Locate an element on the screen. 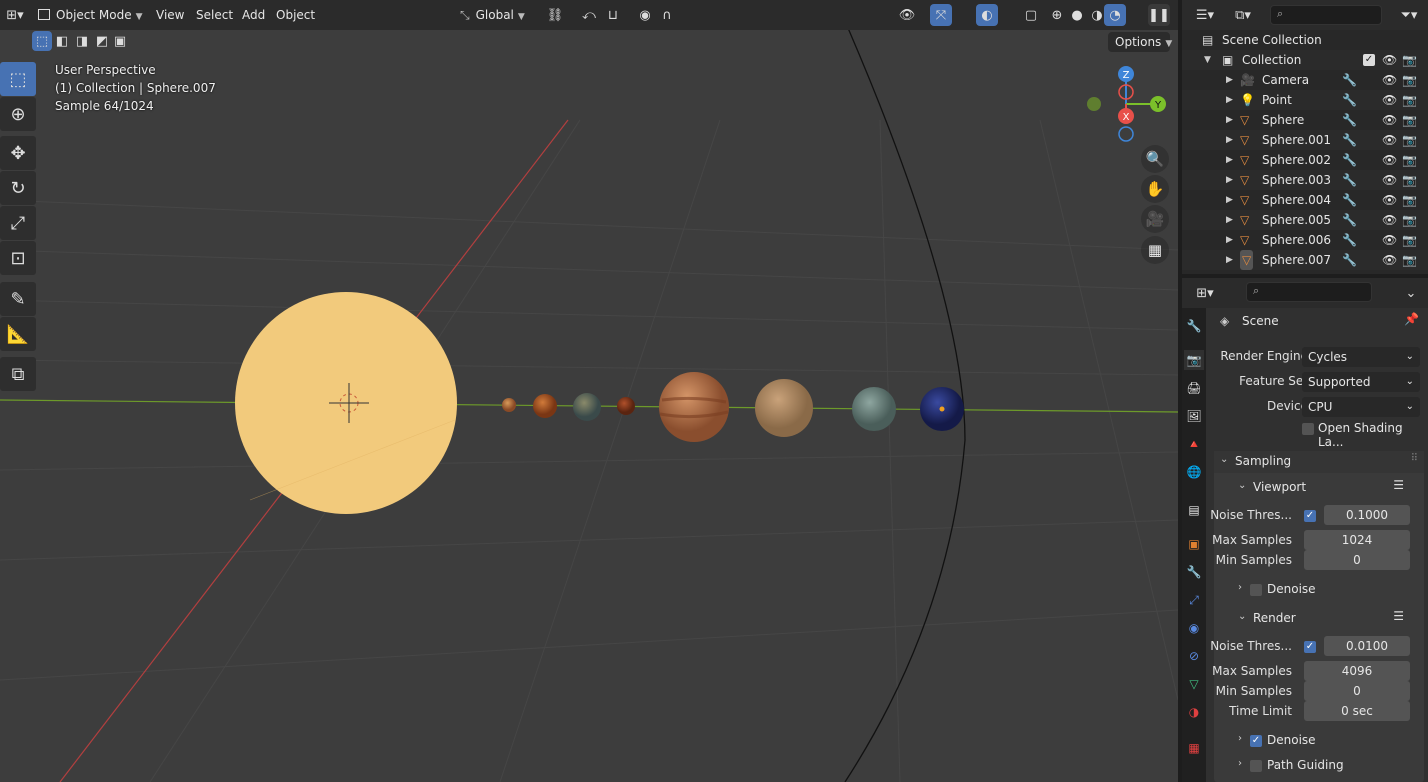 The height and width of the screenshot is (782, 1428). visibility-icon: 👁 is located at coordinates (907, 15).